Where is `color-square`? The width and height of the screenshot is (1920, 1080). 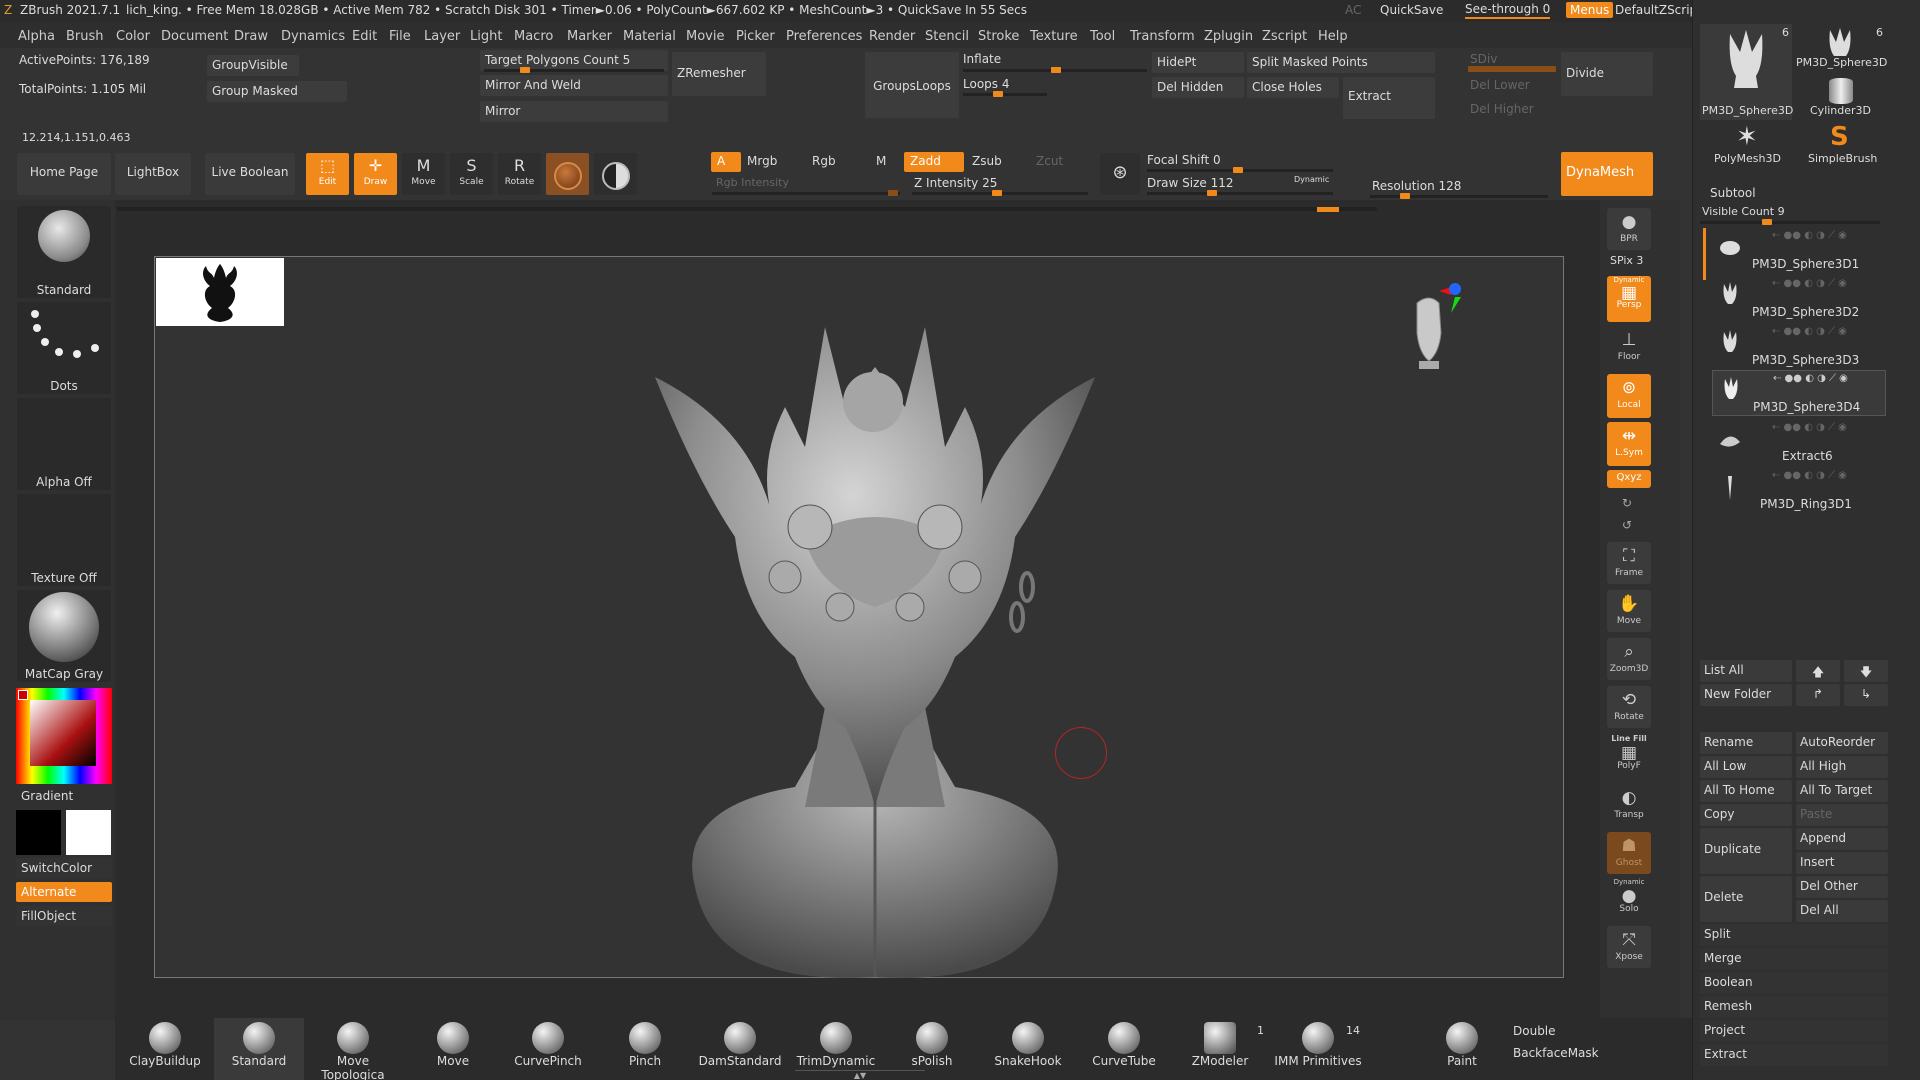
color-square is located at coordinates (63, 733).